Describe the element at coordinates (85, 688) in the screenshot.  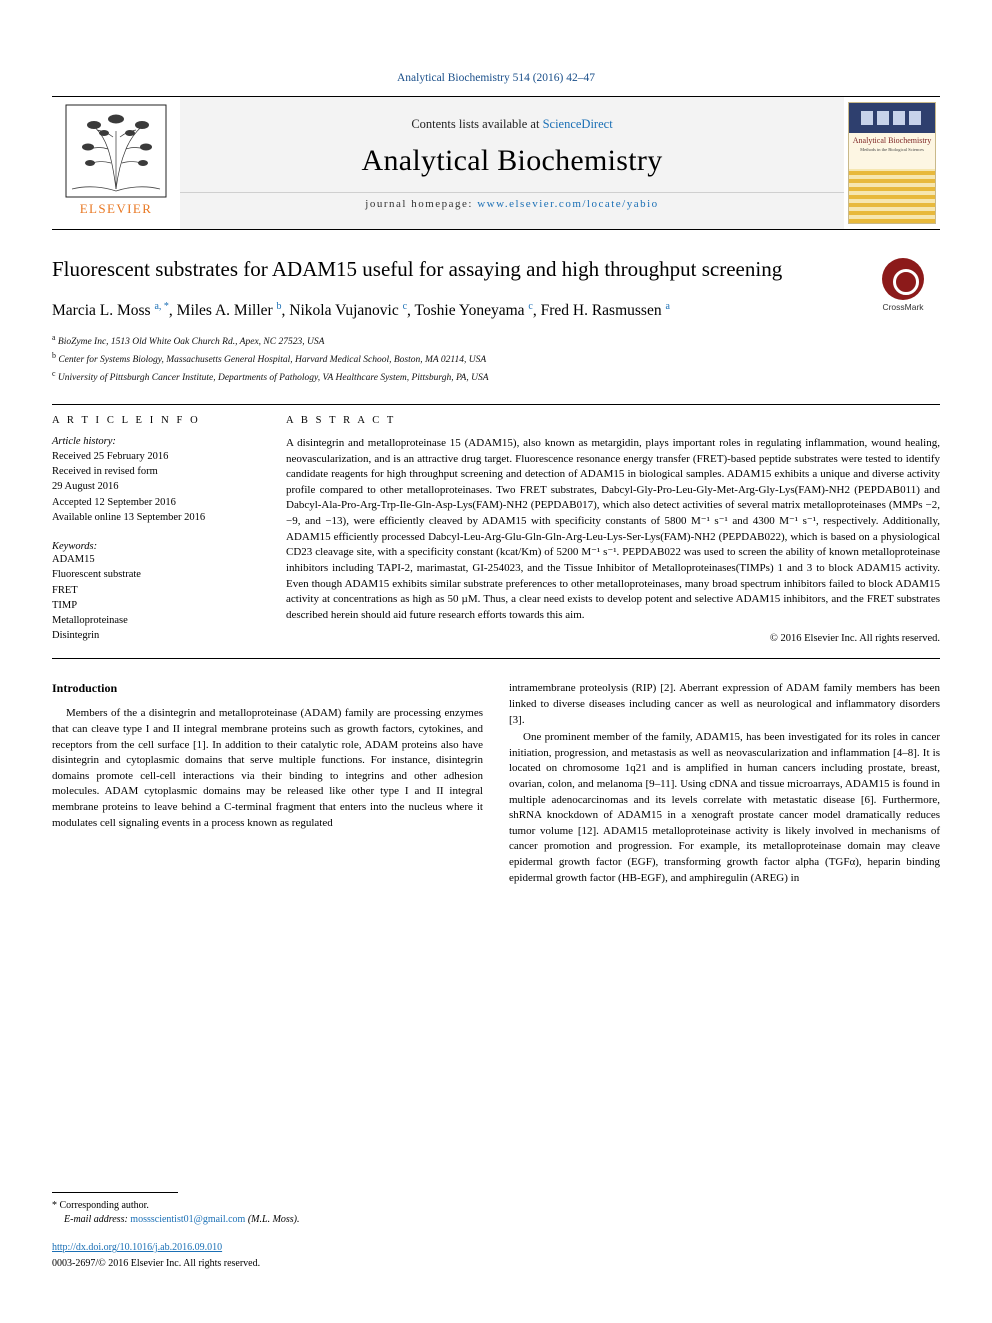
I see `introduction-heading: Introduction` at that location.